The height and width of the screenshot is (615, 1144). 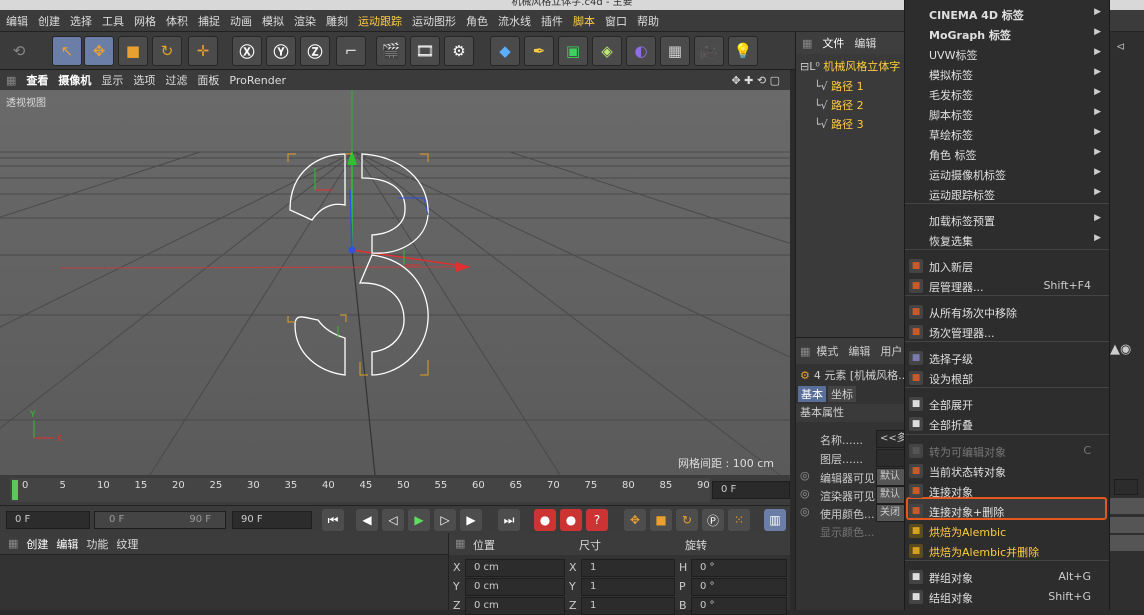 What do you see at coordinates (713, 520) in the screenshot?
I see `key-param-icon: Ⓟ` at bounding box center [713, 520].